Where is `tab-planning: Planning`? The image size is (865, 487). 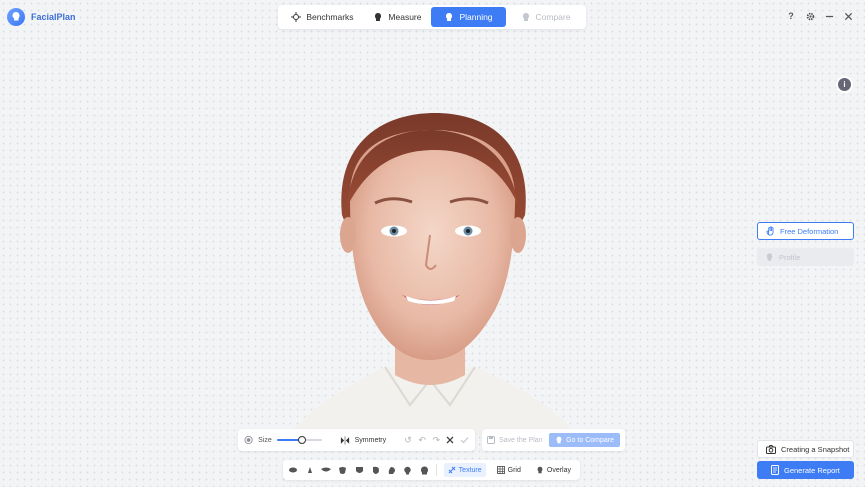
tab-planning: Planning is located at coordinates (468, 17).